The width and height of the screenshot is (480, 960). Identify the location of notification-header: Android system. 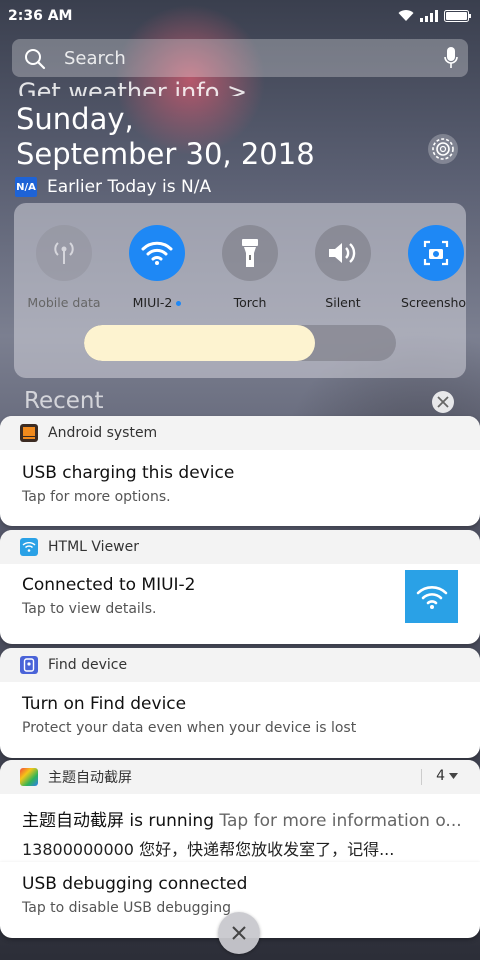
(240, 433).